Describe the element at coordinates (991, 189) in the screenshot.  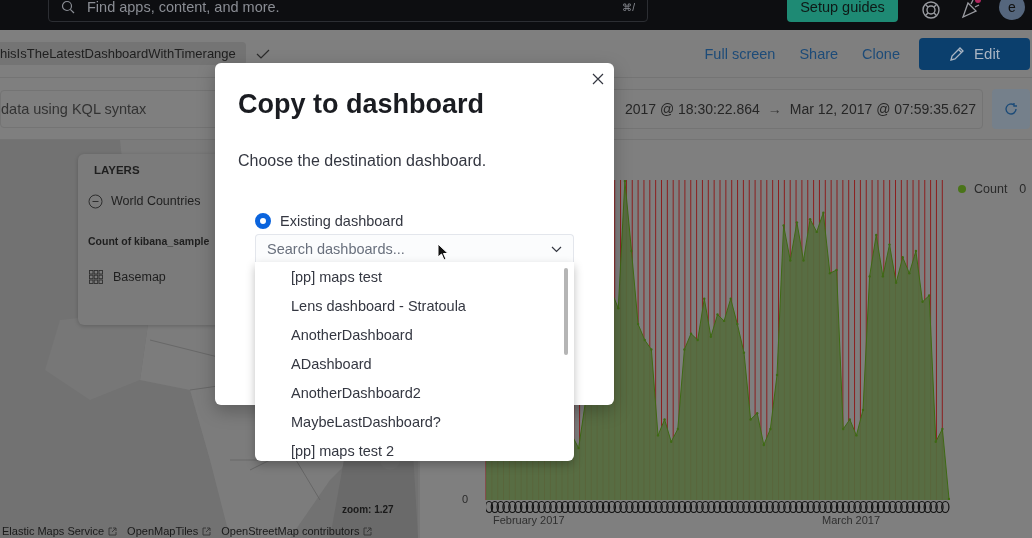
I see `legend-label: Count` at that location.